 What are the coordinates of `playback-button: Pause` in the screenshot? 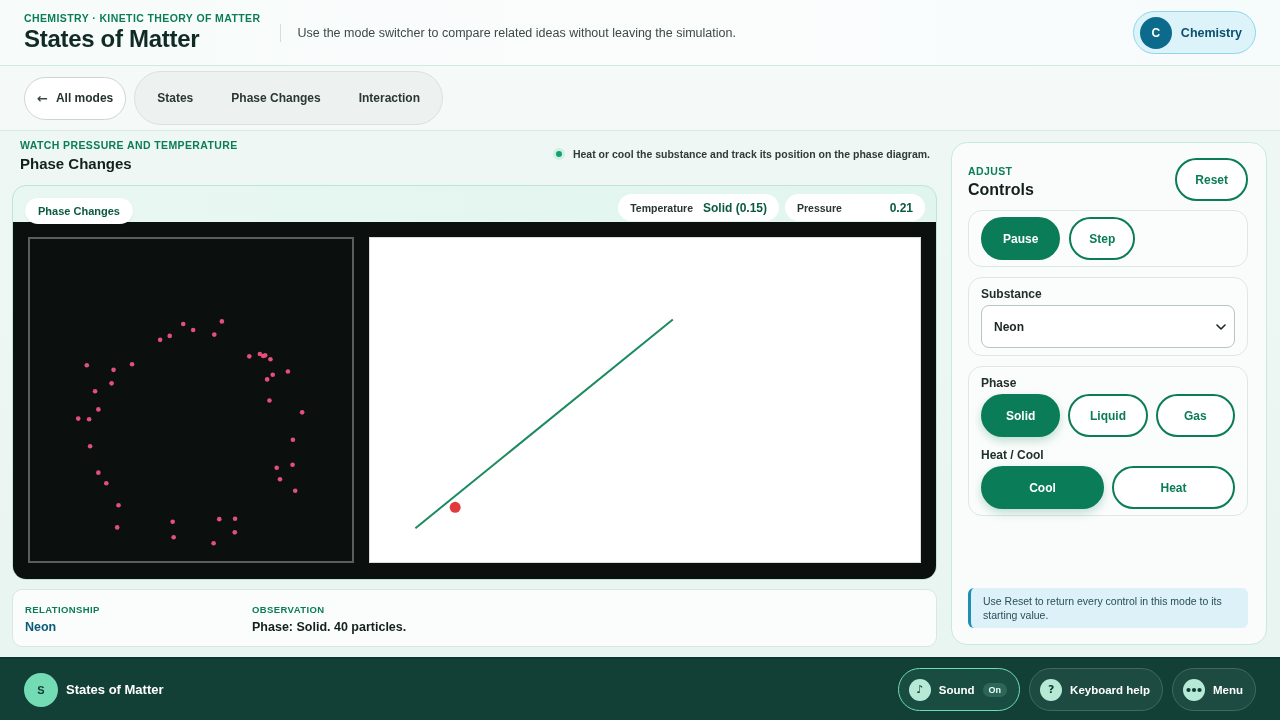 It's located at (1021, 238).